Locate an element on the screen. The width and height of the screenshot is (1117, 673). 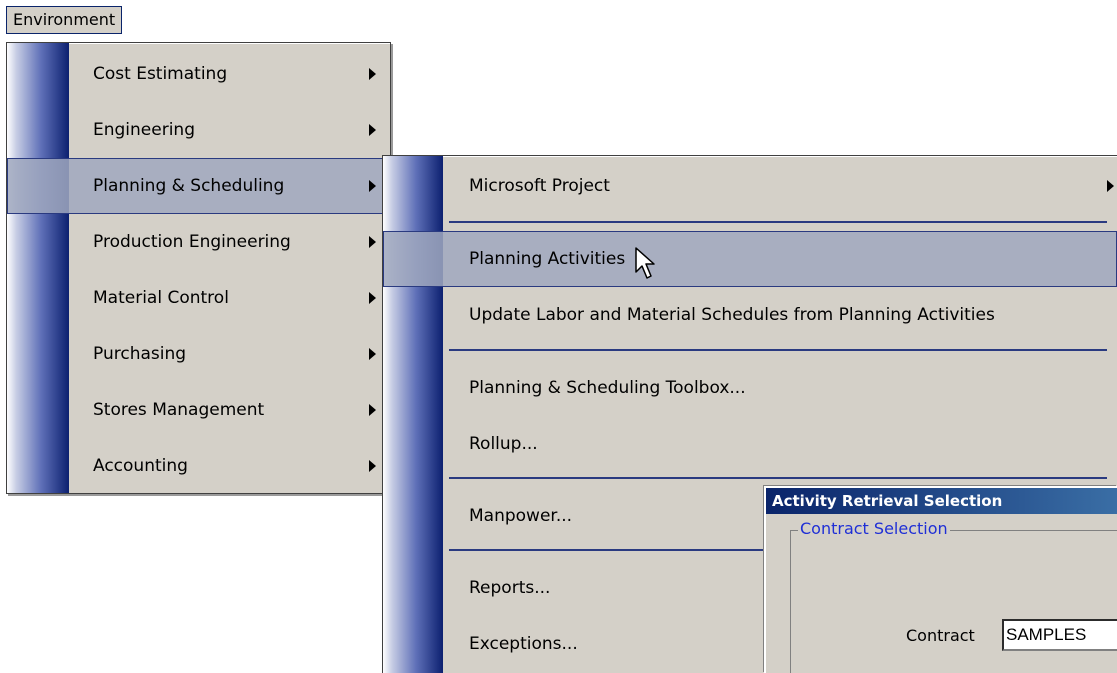
menu-item-label: Cost Estimating is located at coordinates (160, 74).